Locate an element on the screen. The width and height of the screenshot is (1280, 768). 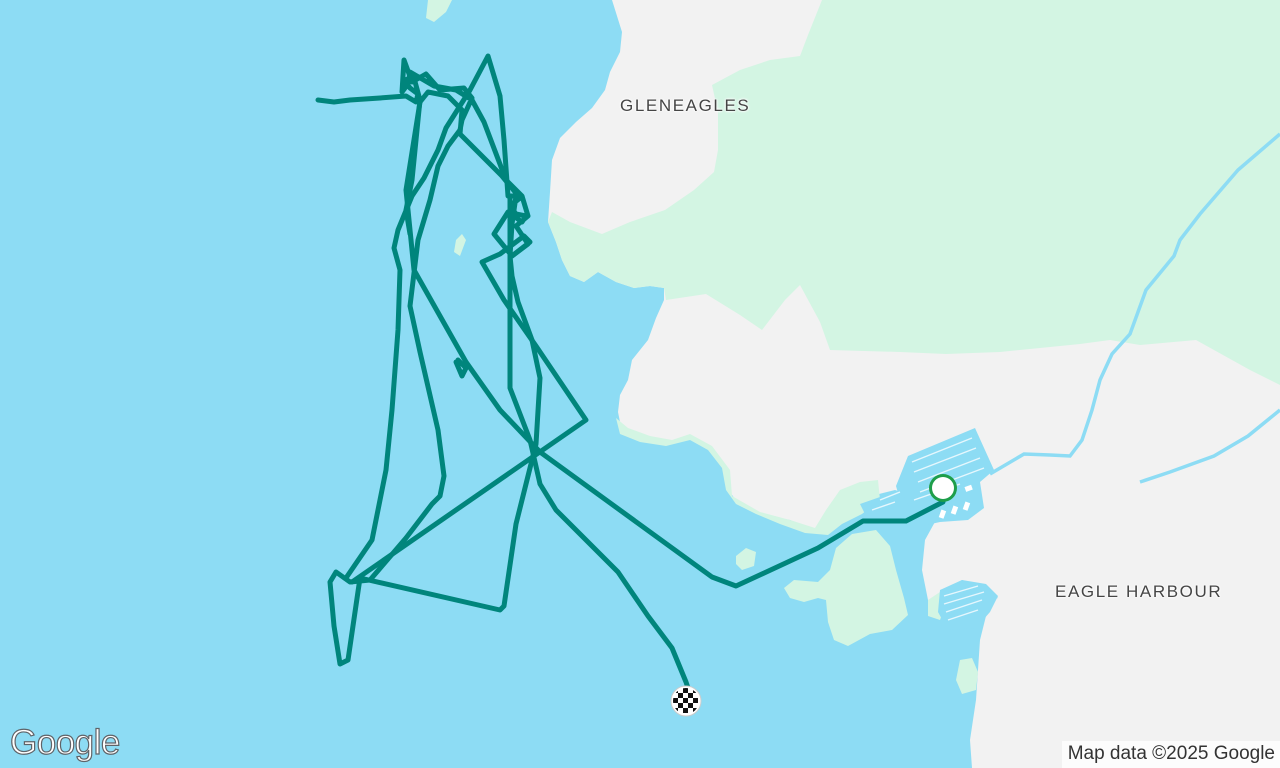
checkered-flag-icon is located at coordinates (686, 701).